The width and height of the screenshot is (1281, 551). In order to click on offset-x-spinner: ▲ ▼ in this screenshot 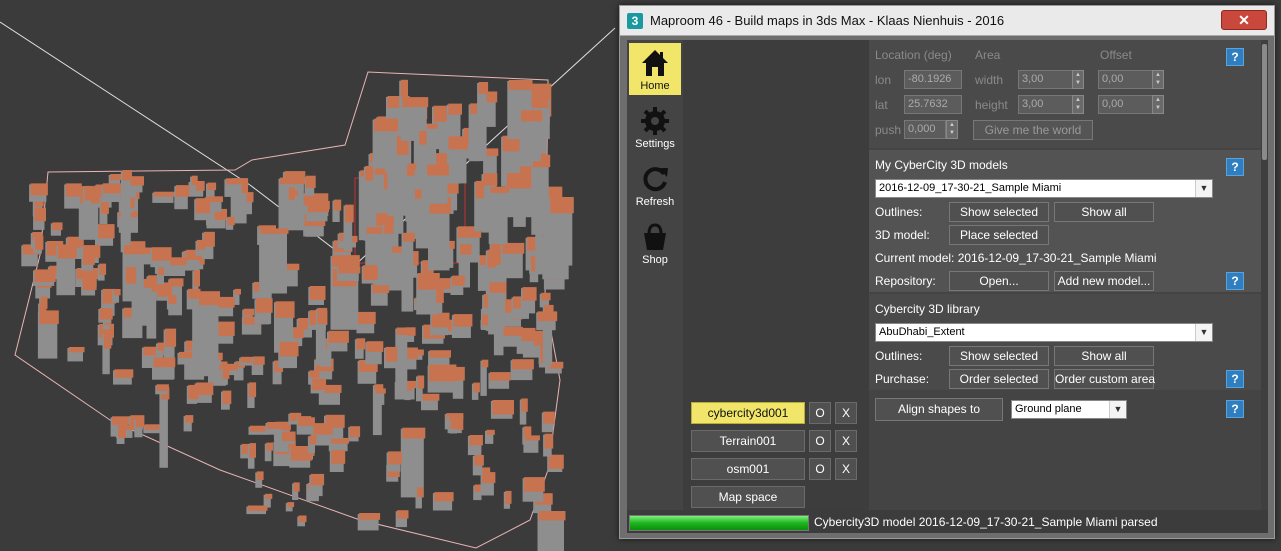, I will do `click(1158, 79)`.